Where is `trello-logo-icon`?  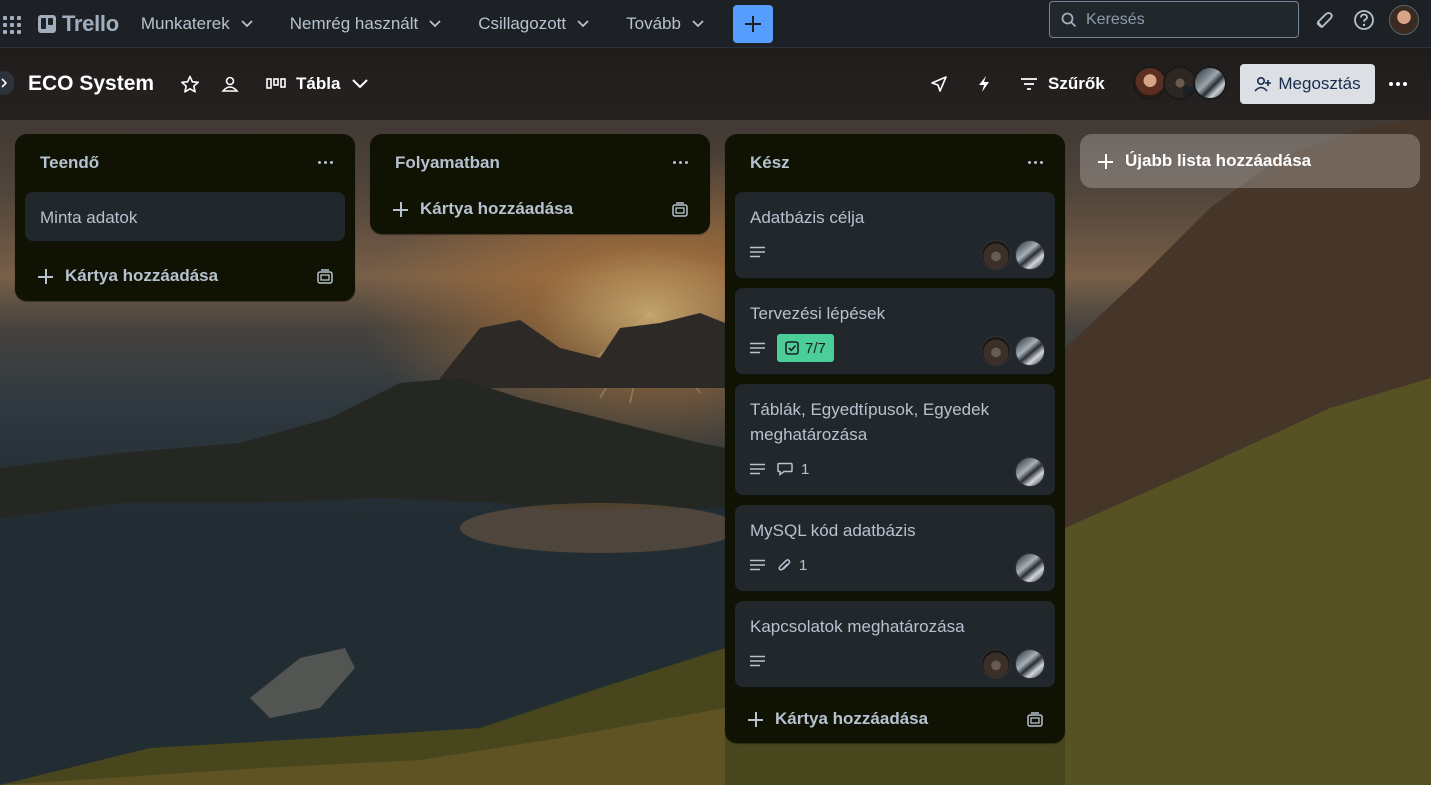 trello-logo-icon is located at coordinates (47, 23).